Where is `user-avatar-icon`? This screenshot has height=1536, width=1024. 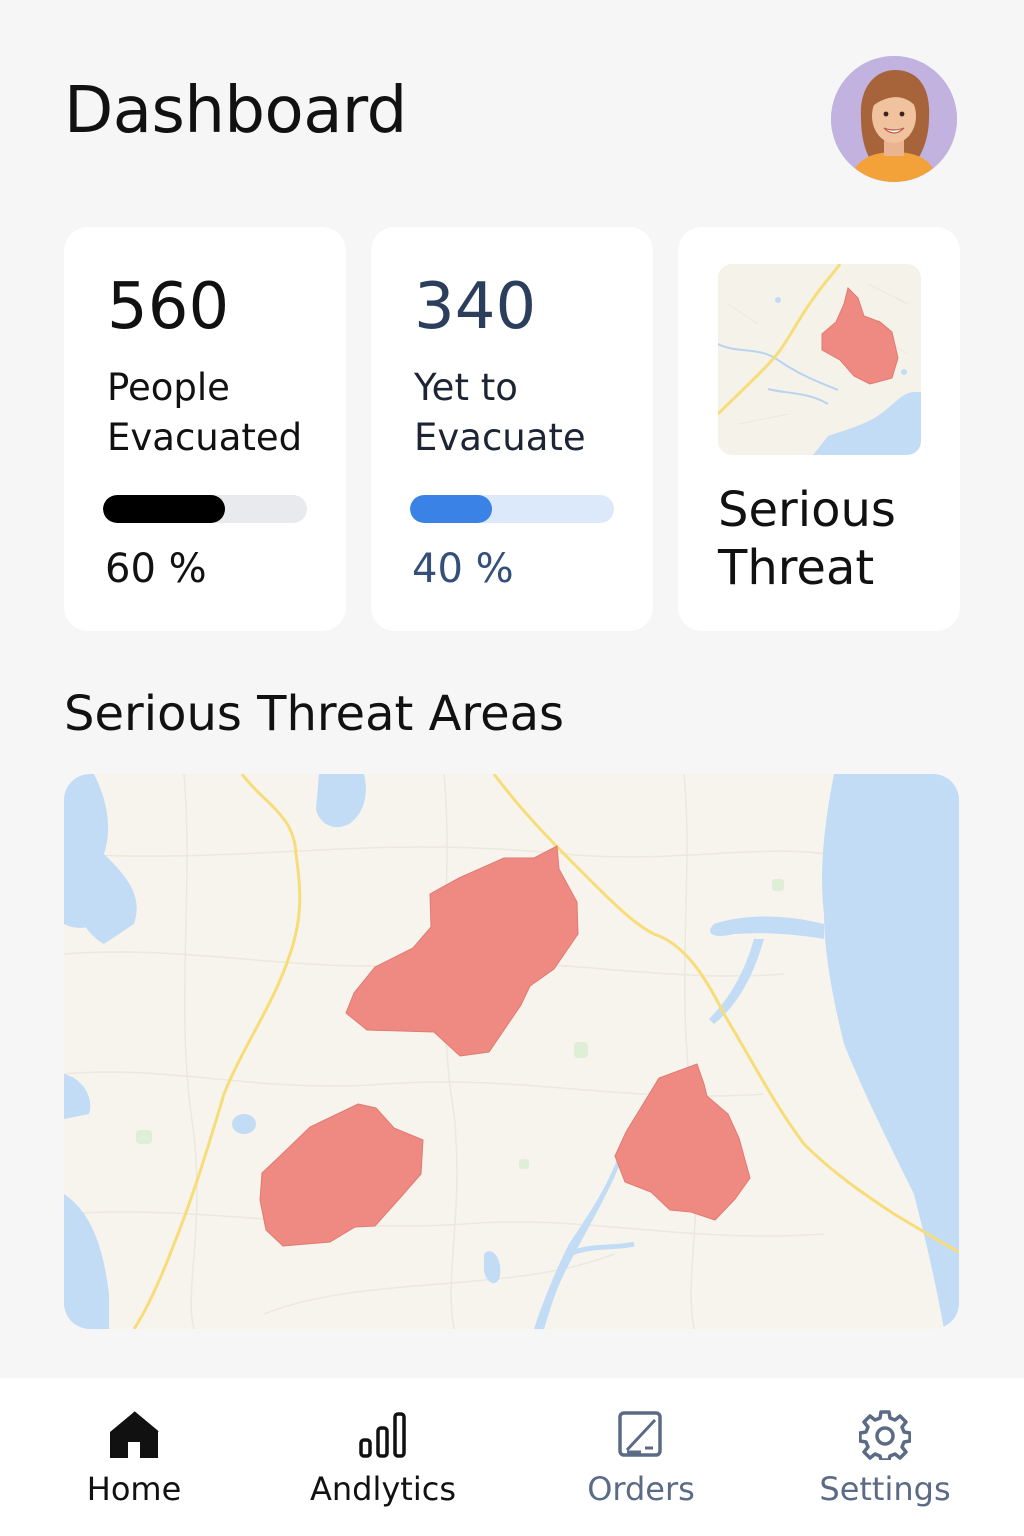
user-avatar-icon is located at coordinates (894, 119).